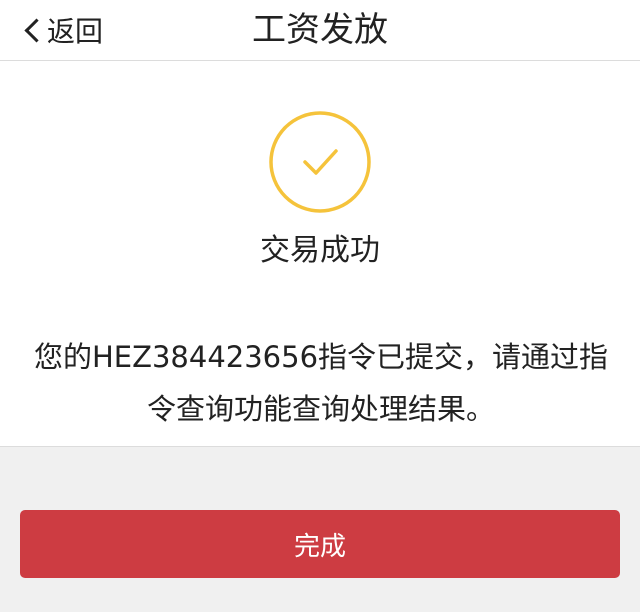  I want to click on nav-bar: 返回 工资发放, so click(320, 30).